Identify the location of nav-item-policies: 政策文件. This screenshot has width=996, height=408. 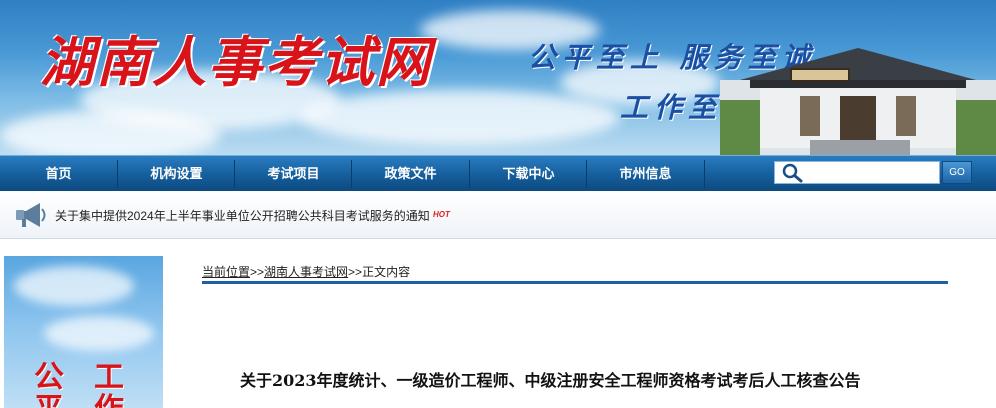
(410, 174).